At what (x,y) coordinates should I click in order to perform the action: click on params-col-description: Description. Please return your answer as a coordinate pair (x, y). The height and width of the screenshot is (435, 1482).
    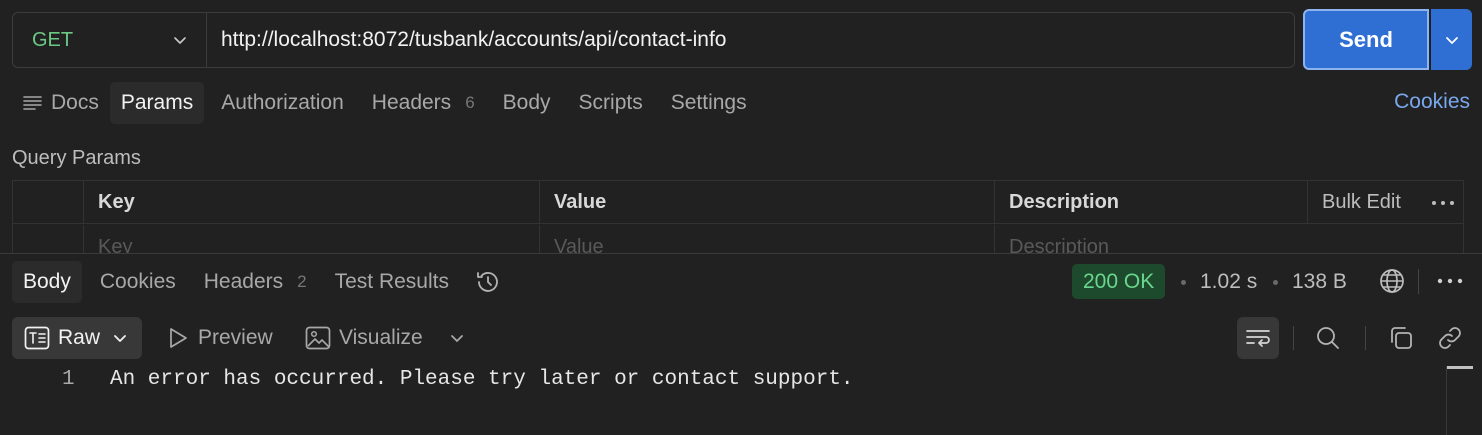
    Looking at the image, I should click on (1150, 202).